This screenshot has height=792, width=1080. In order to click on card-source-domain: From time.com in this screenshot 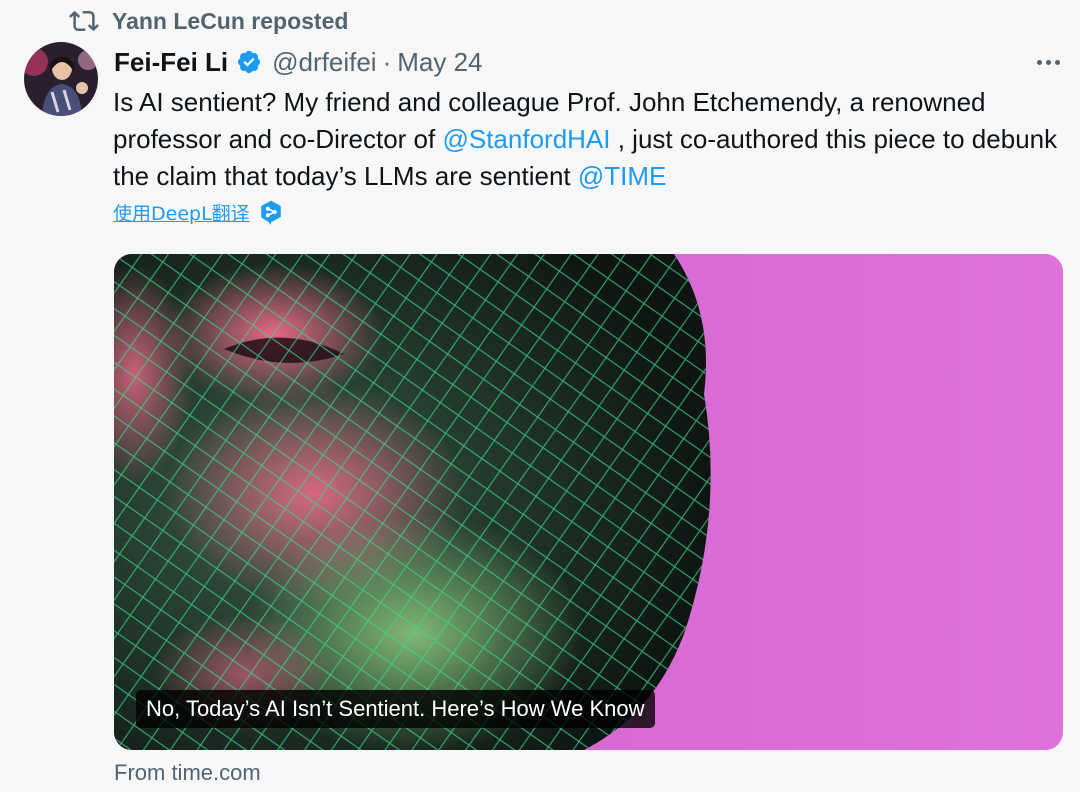, I will do `click(187, 773)`.